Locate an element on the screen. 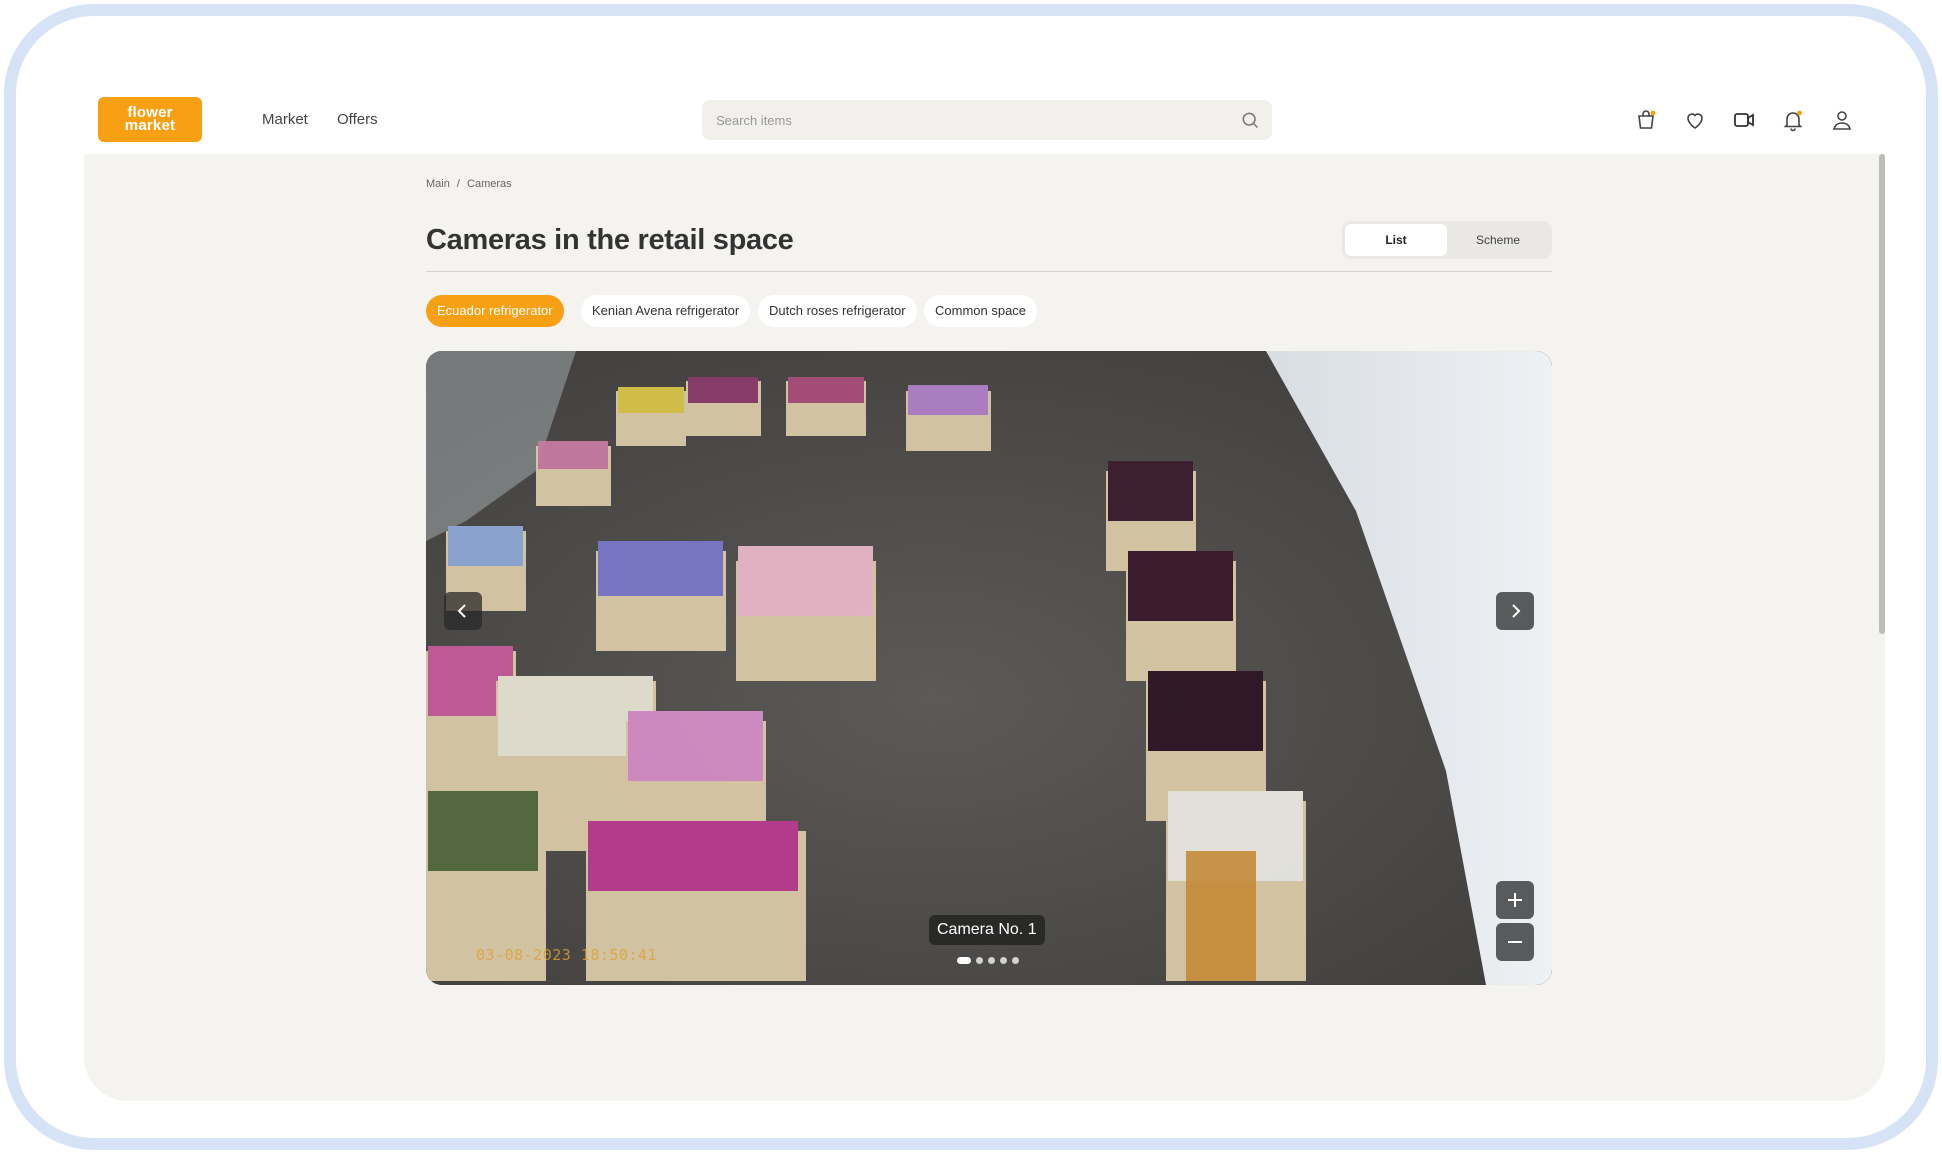 This screenshot has width=1942, height=1154. scrollbar is located at coordinates (1882, 627).